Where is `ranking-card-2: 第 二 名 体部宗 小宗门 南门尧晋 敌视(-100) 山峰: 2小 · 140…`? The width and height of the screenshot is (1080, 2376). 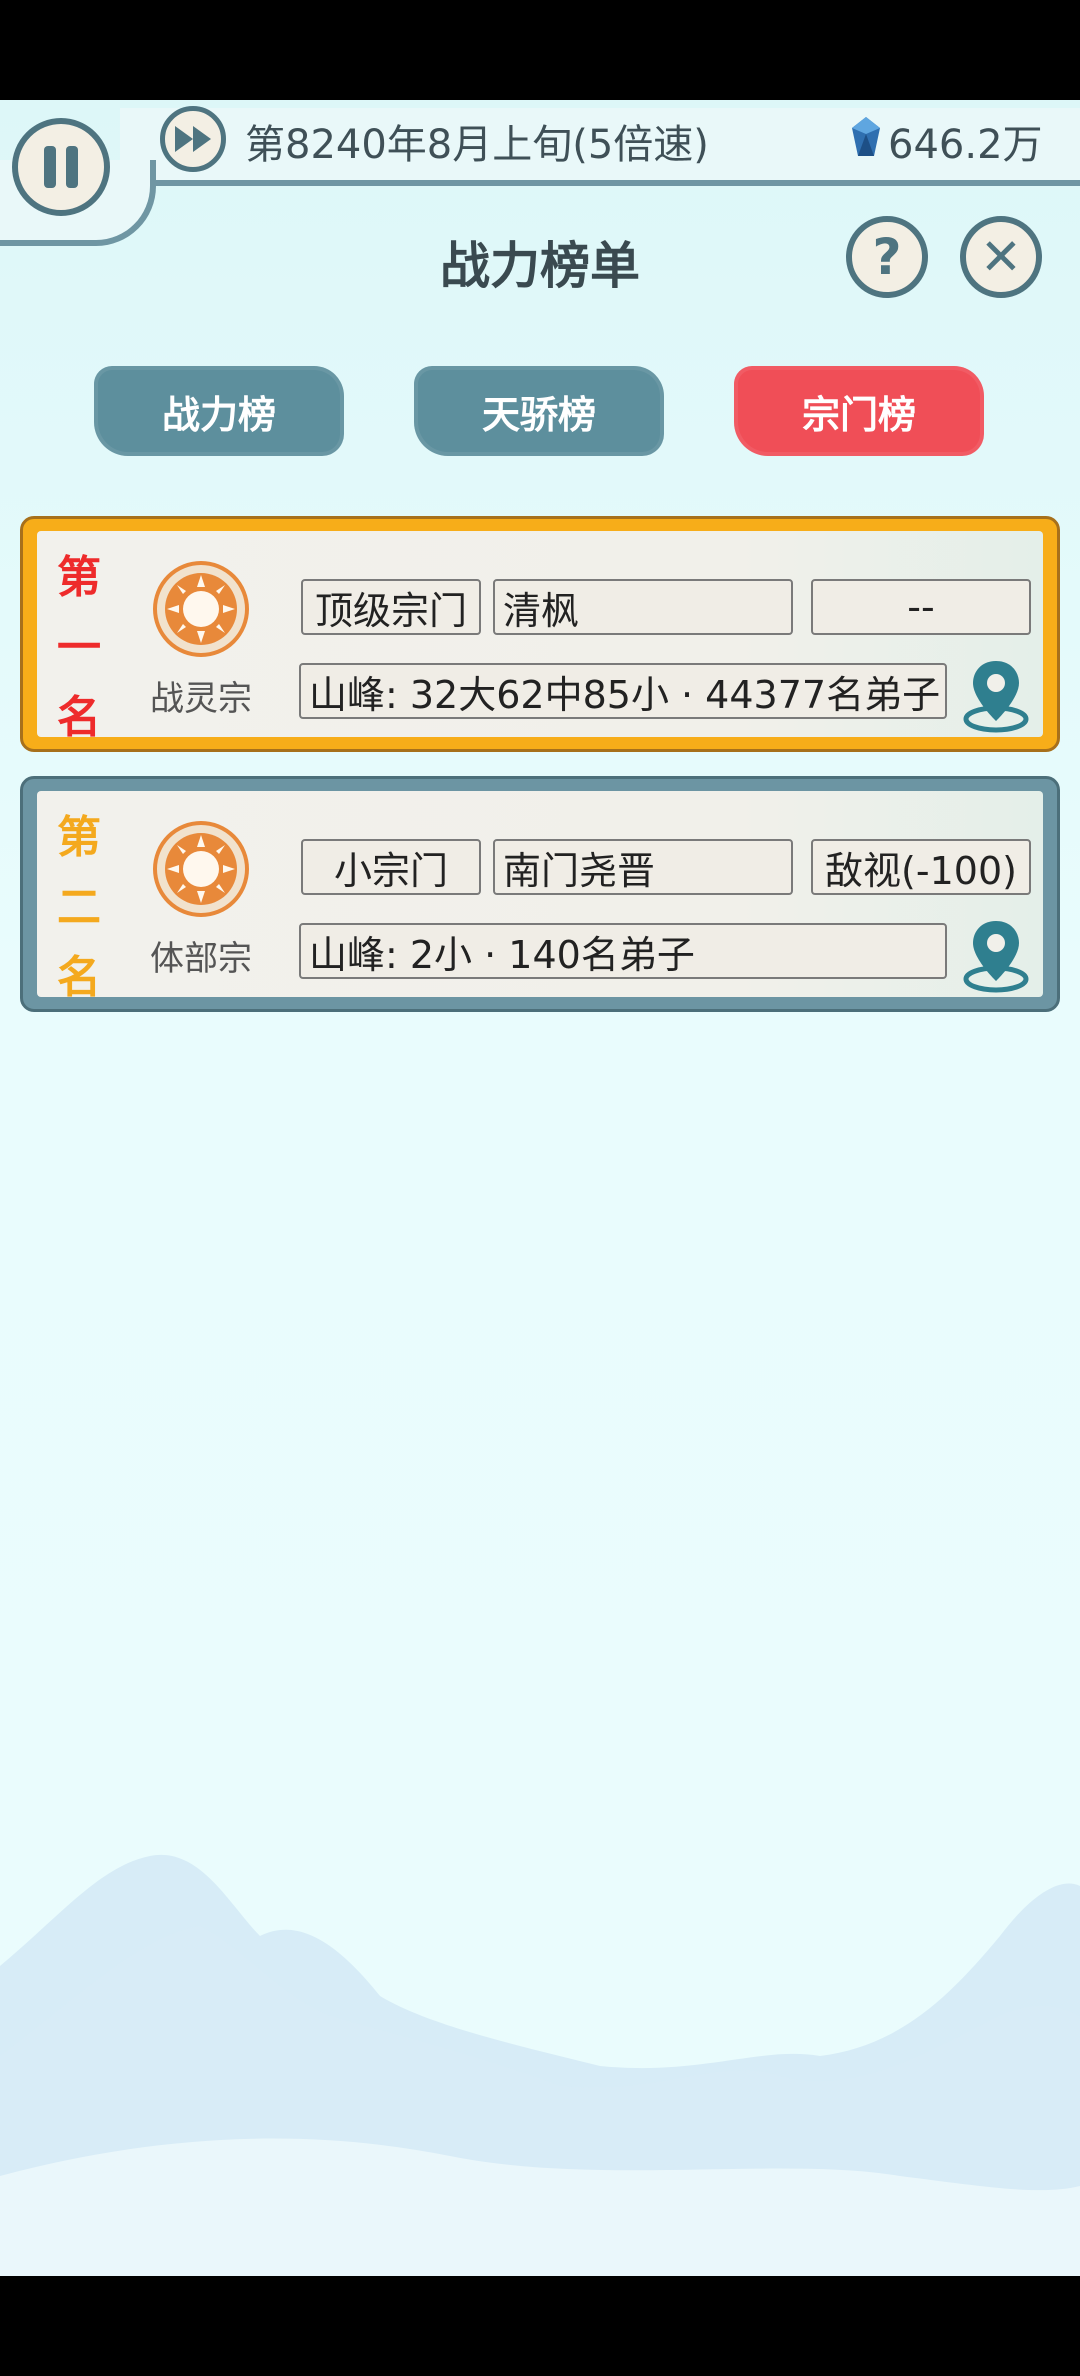 ranking-card-2: 第 二 名 体部宗 小宗门 南门尧晋 敌视(-100) 山峰: 2小 · 140… is located at coordinates (540, 894).